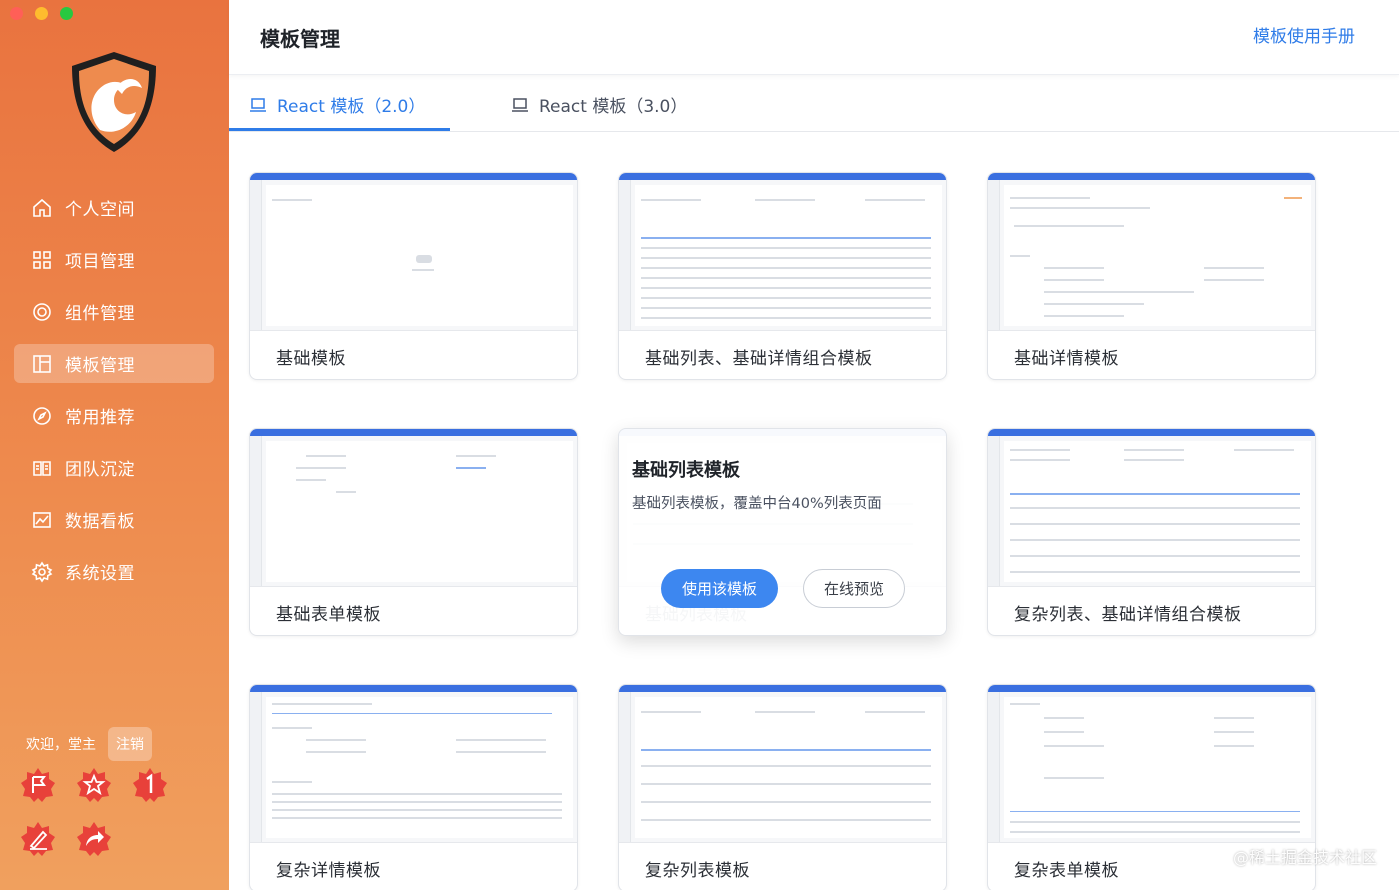  I want to click on gear-icon, so click(42, 571).